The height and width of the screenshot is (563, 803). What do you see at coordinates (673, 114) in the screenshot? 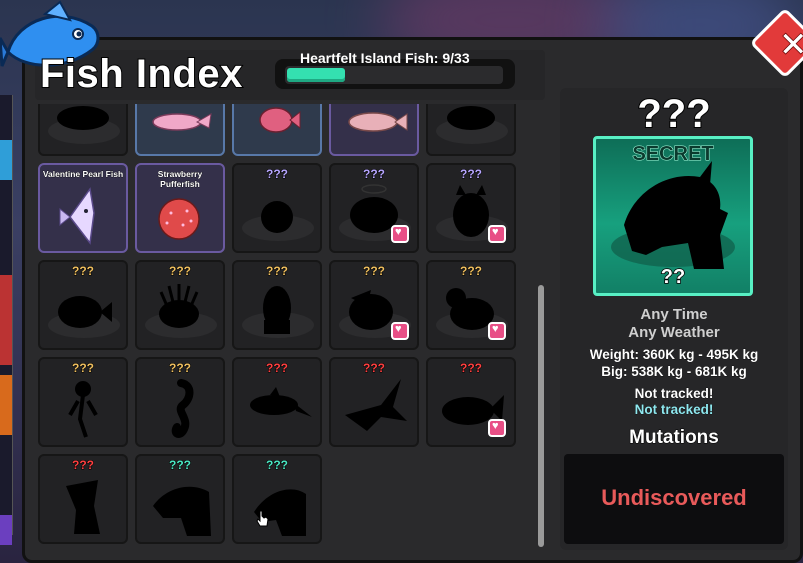
I see `detail-fish-name: ???` at bounding box center [673, 114].